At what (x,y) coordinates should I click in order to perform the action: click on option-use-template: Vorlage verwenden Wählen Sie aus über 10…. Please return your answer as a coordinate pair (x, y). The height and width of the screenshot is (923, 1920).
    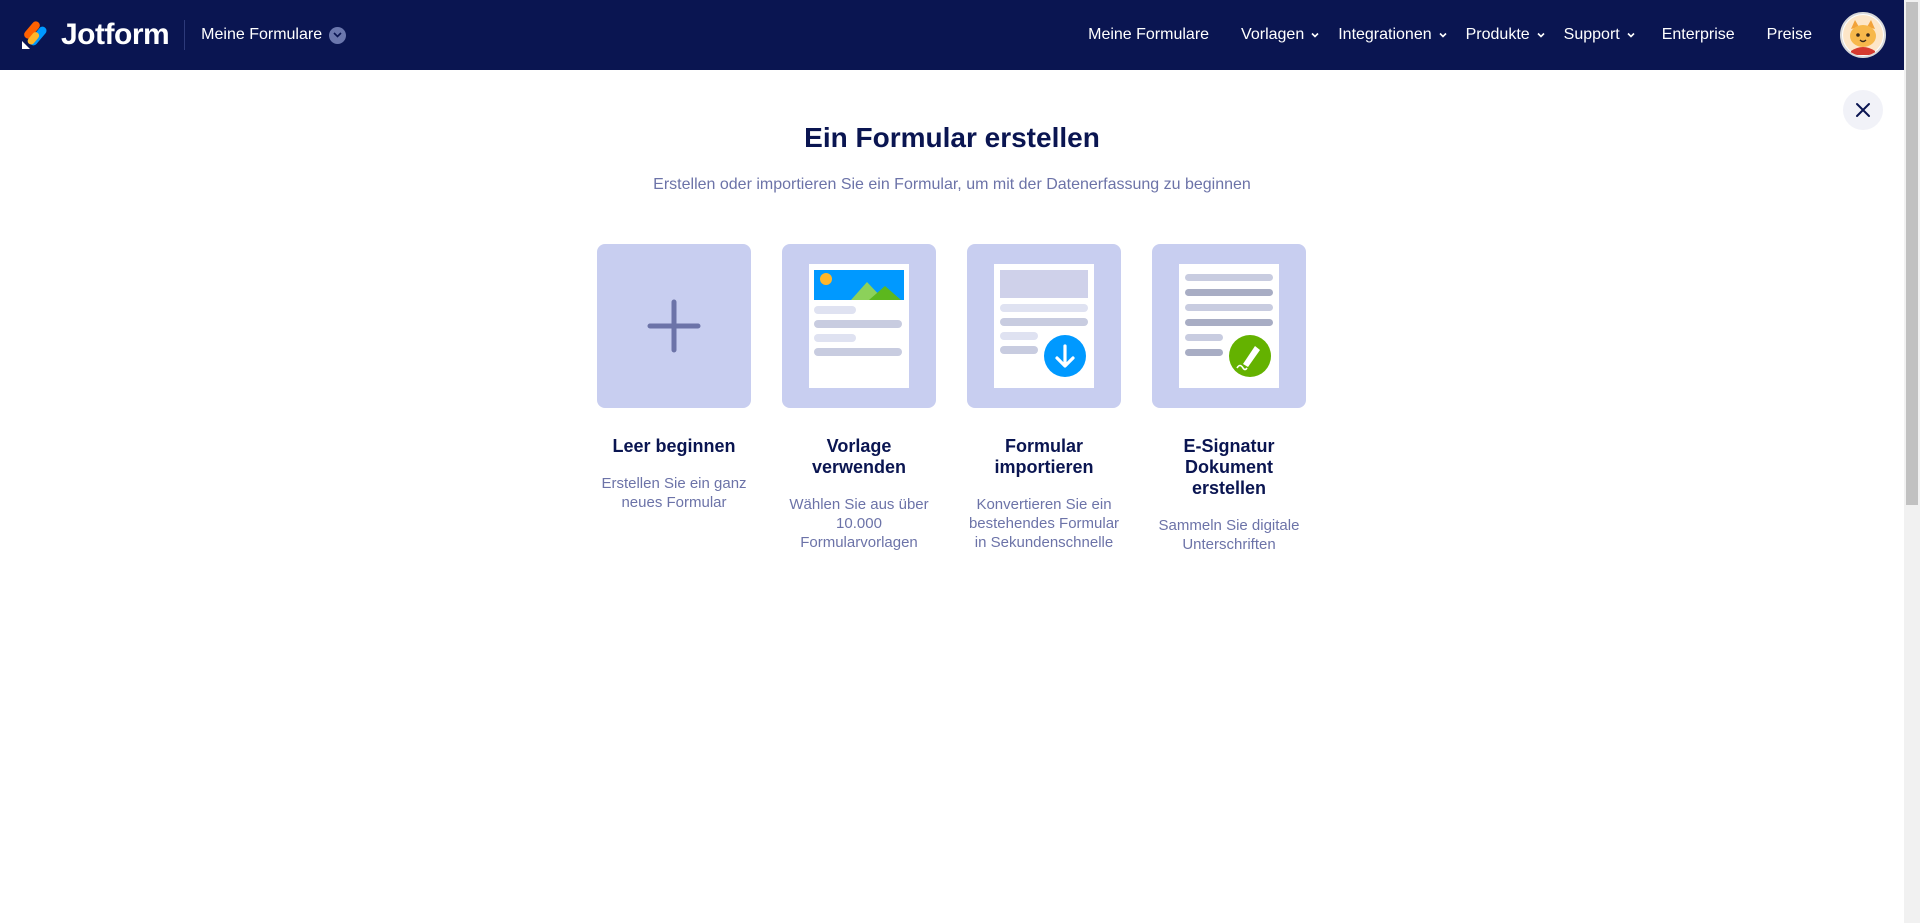
    Looking at the image, I should click on (859, 398).